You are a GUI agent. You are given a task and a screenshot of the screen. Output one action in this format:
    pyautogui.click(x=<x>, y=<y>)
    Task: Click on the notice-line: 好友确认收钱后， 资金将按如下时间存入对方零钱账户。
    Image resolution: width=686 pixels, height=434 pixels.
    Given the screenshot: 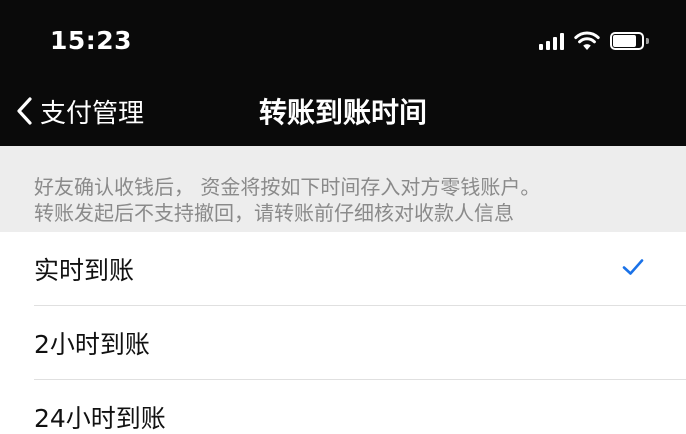 What is the action you would take?
    pyautogui.click(x=287, y=187)
    